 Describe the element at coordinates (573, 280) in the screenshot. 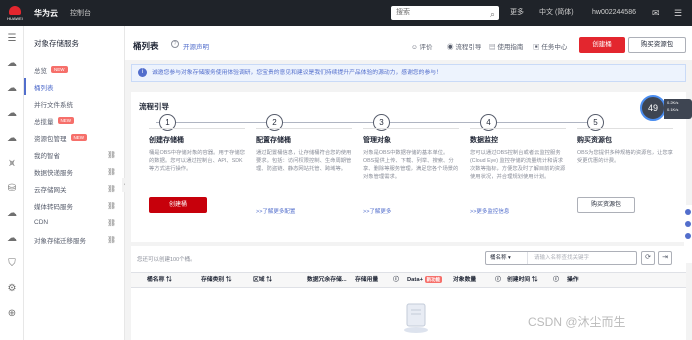

I see `column-header: 操作` at that location.